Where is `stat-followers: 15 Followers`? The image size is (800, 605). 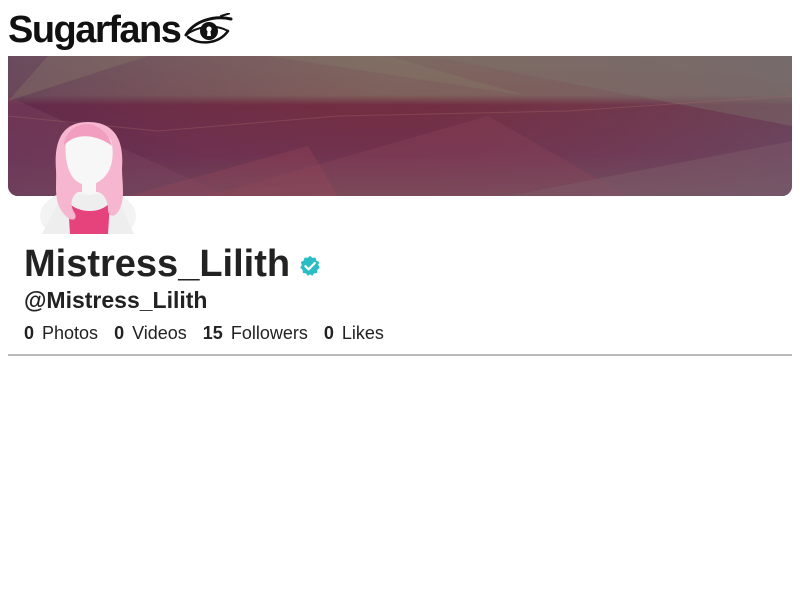 stat-followers: 15 Followers is located at coordinates (255, 333).